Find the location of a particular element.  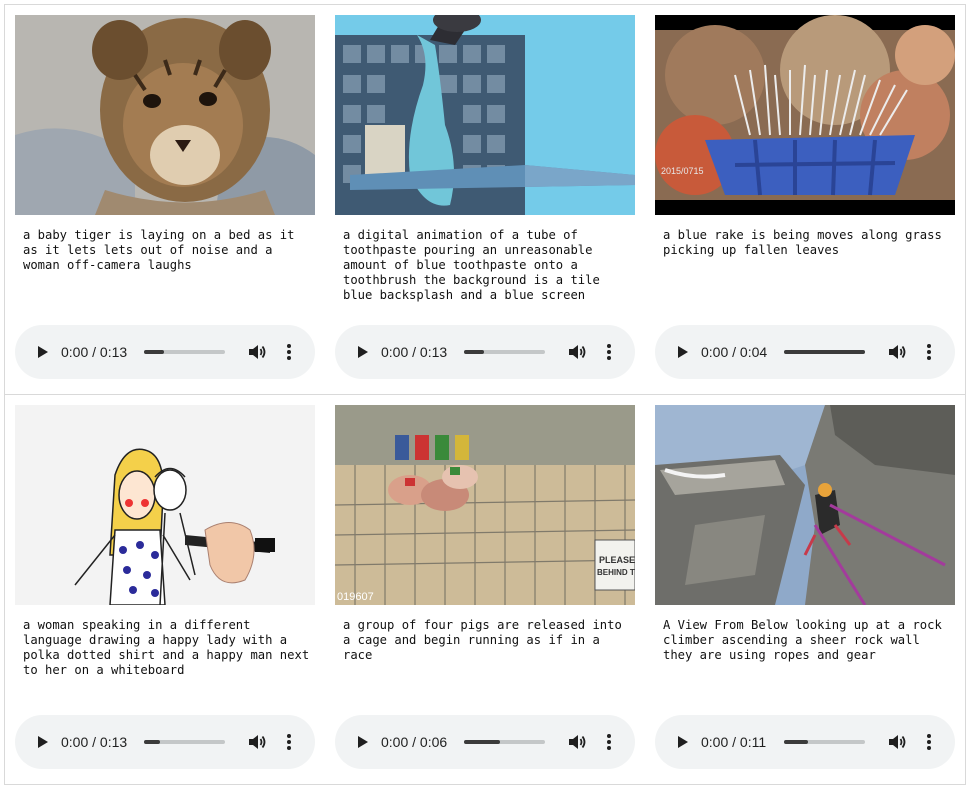

row-divider is located at coordinates (485, 394).